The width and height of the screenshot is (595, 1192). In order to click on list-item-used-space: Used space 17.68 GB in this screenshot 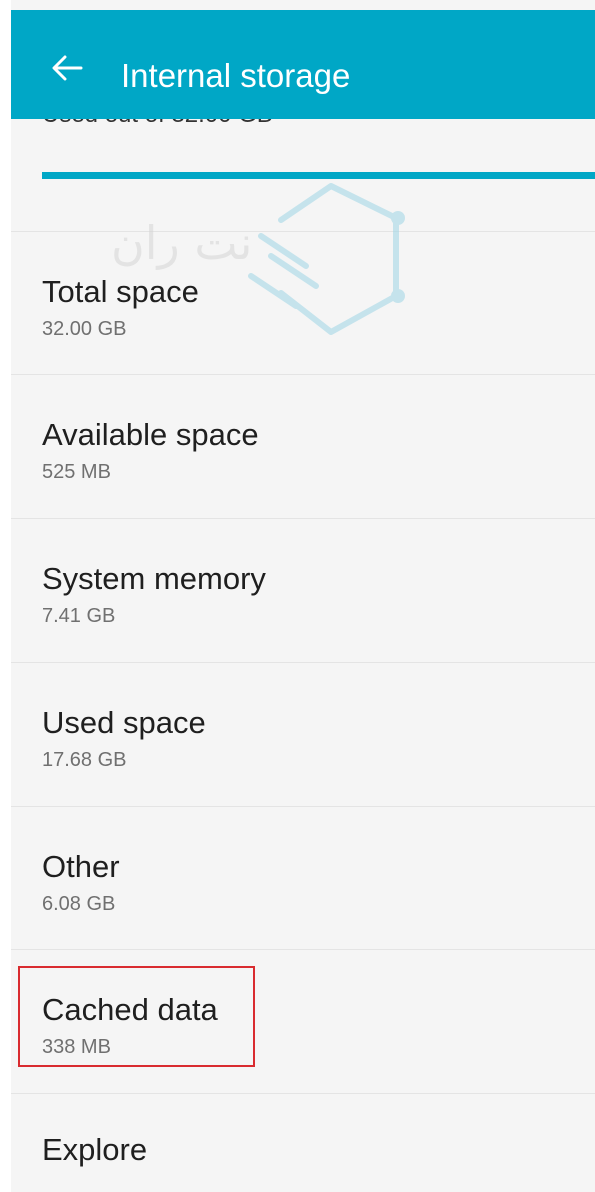, I will do `click(303, 733)`.